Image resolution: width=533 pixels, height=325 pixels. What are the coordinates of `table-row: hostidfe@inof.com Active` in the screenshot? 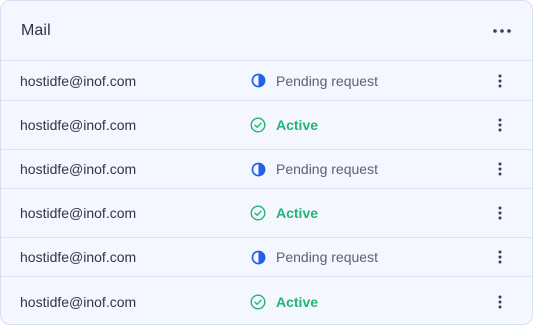 It's located at (266, 300).